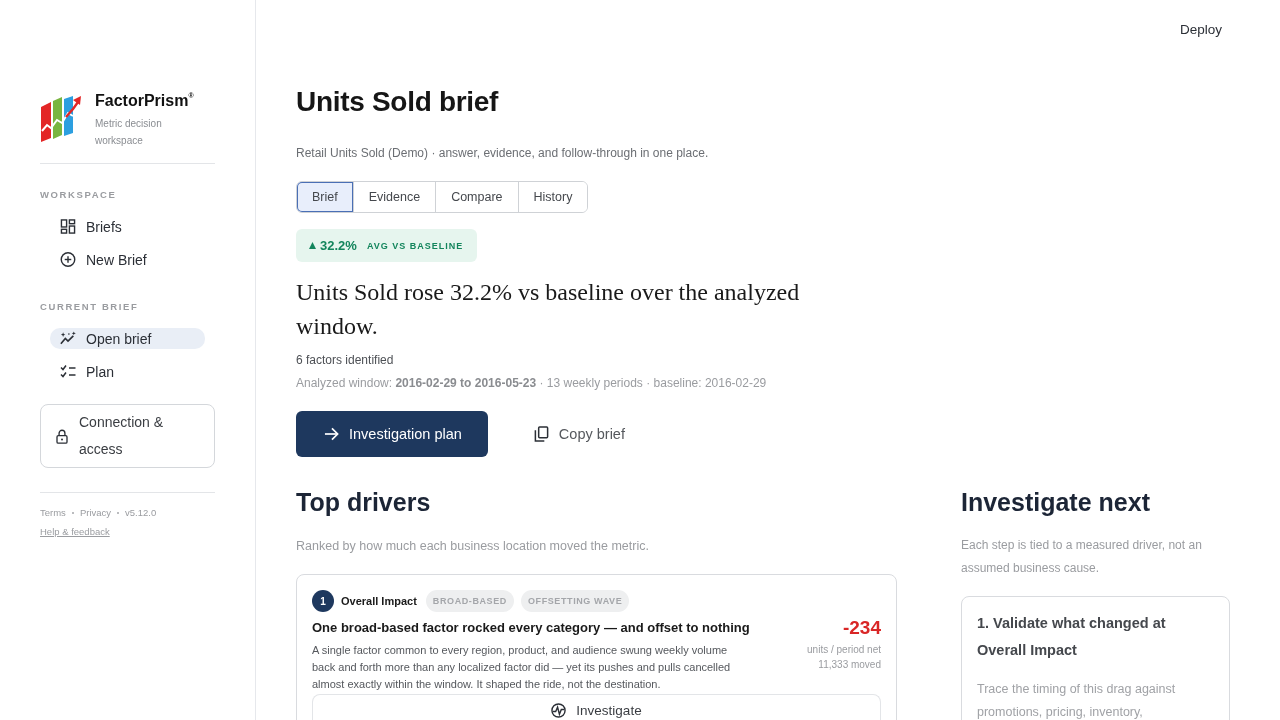 The height and width of the screenshot is (720, 1280). Describe the element at coordinates (849, 665) in the screenshot. I see `moved-total: 11,333 moved` at that location.